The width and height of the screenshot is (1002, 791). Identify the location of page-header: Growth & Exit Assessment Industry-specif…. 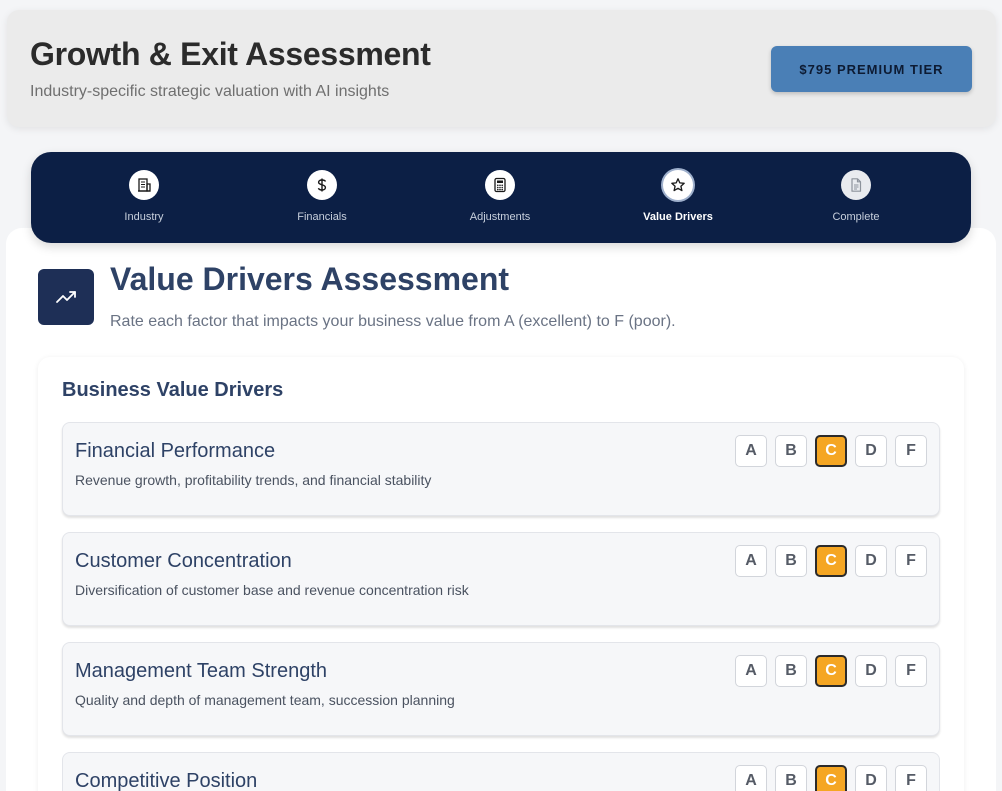
(501, 68).